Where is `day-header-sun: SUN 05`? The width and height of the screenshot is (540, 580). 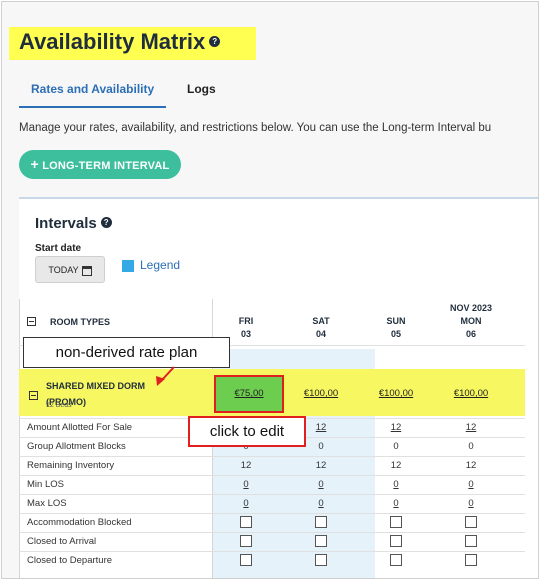
day-header-sun: SUN 05 is located at coordinates (396, 328).